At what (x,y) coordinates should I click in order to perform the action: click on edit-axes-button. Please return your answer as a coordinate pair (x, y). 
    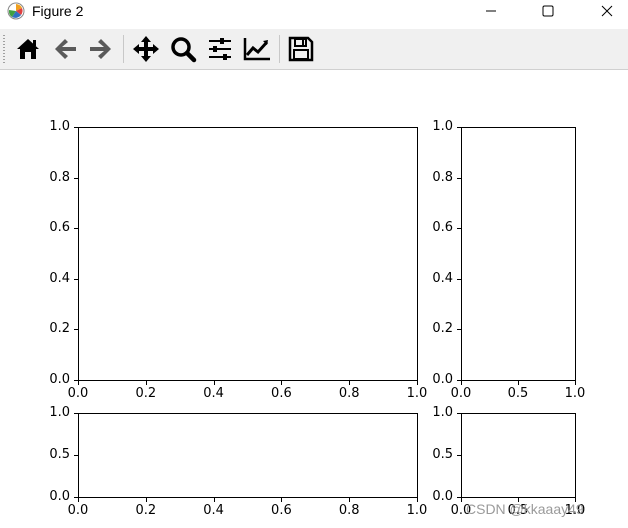
    Looking at the image, I should click on (257, 49).